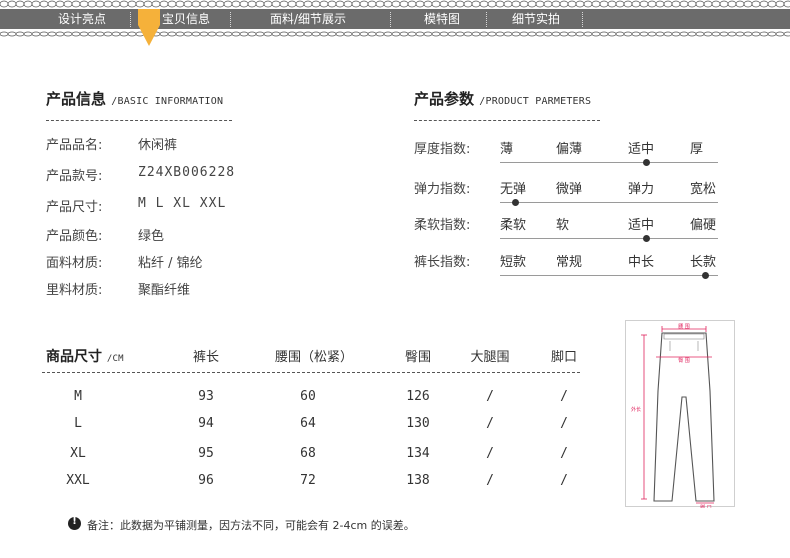 The width and height of the screenshot is (790, 558). Describe the element at coordinates (251, 525) in the screenshot. I see `measurement-note: 备注：此数据为平铺测量，因方法不同，可能会有 2-4cm 的误差。` at that location.